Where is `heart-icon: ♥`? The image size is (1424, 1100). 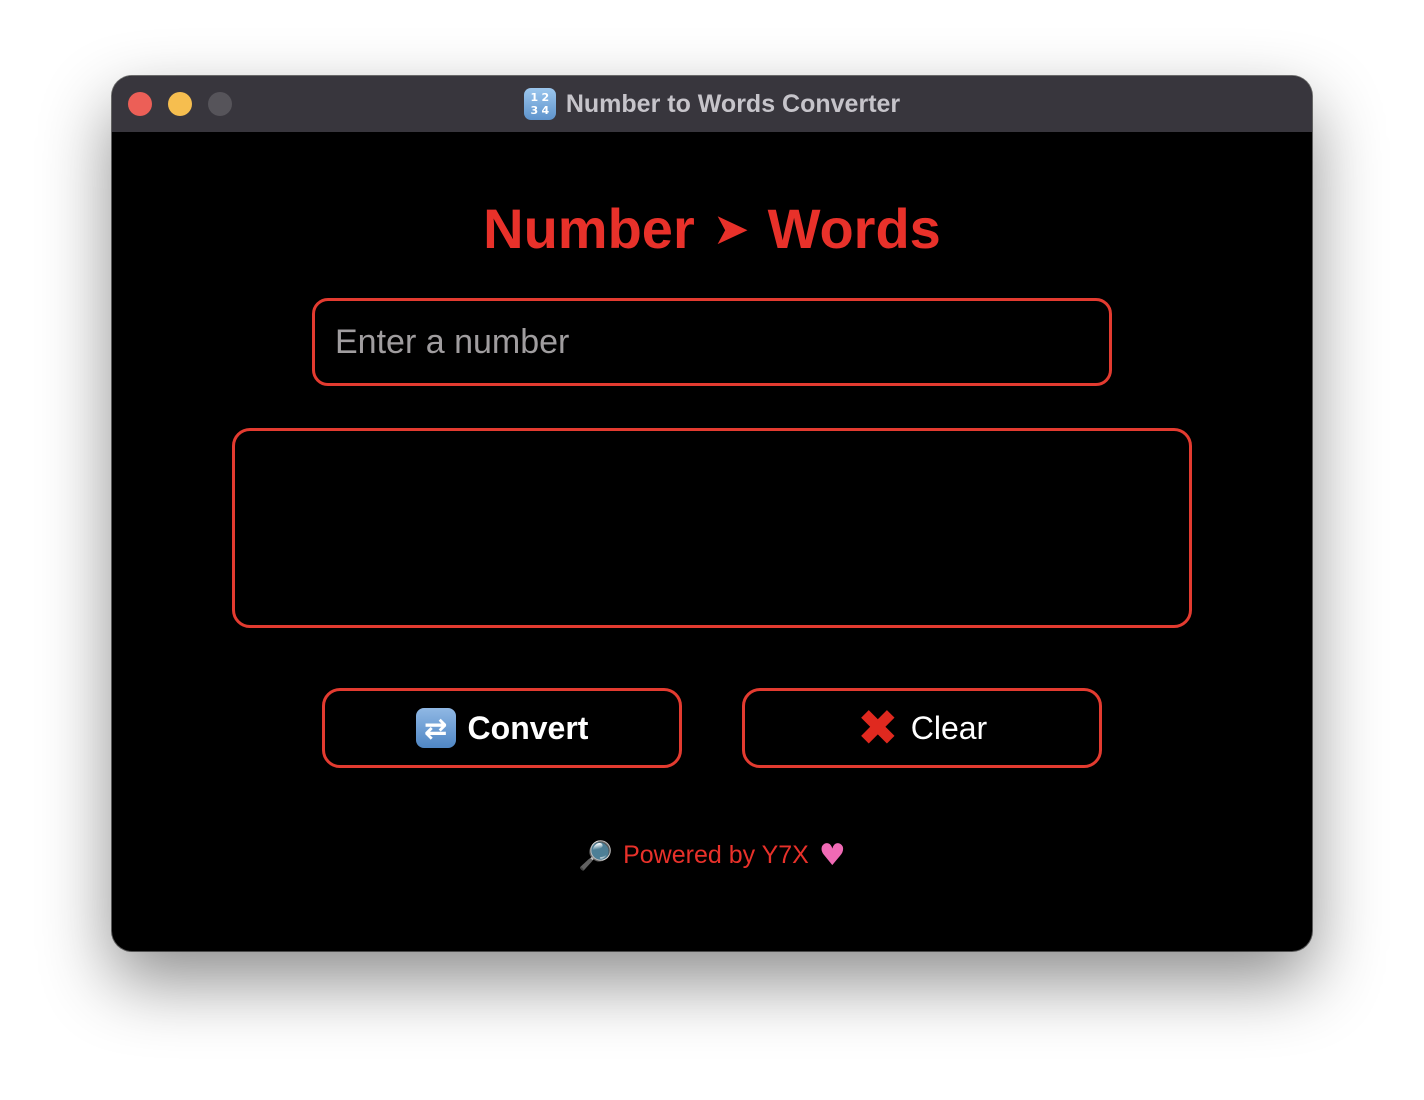
heart-icon: ♥ is located at coordinates (832, 855).